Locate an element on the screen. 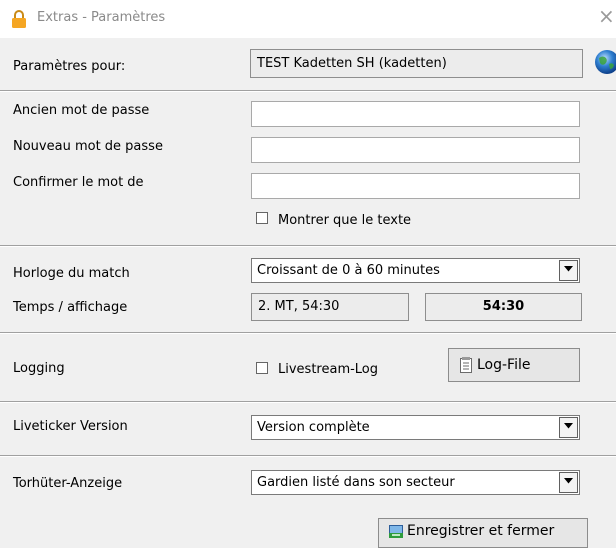 Image resolution: width=616 pixels, height=548 pixels. settings-for-label: Paramètres pour: is located at coordinates (69, 66).